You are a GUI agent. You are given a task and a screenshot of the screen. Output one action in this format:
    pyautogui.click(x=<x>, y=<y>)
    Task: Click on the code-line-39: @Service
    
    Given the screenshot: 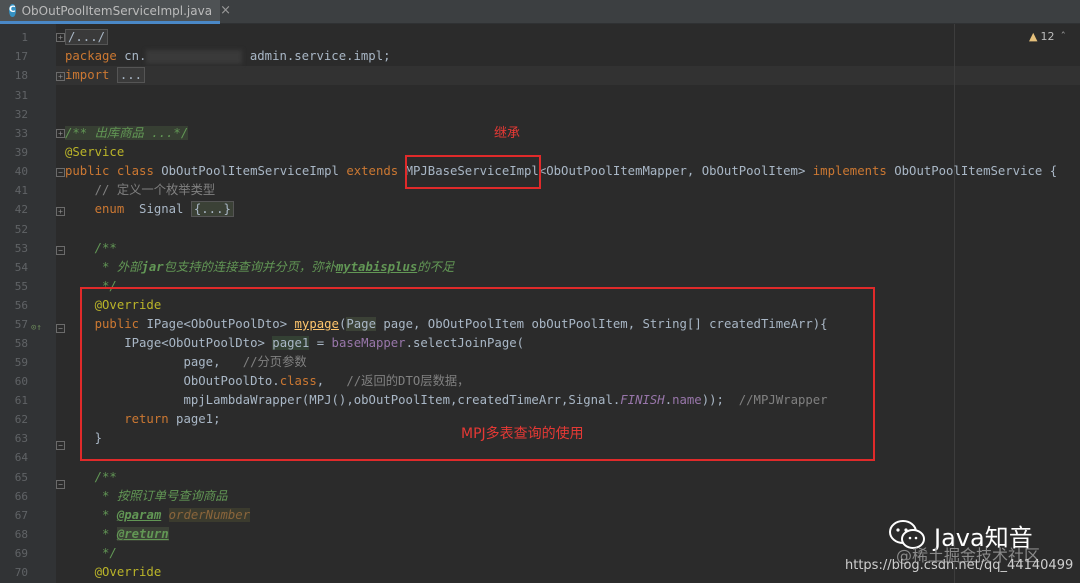 What is the action you would take?
    pyautogui.click(x=94, y=152)
    